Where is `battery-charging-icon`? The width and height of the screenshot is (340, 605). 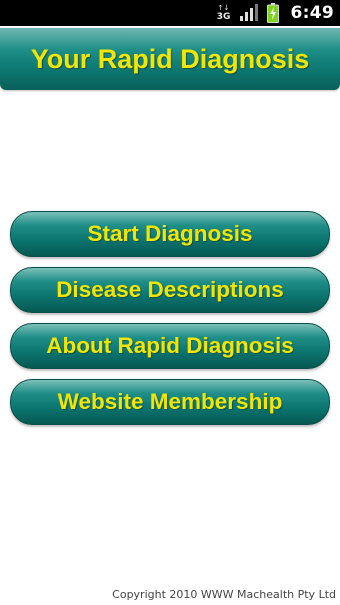
battery-charging-icon is located at coordinates (272, 13).